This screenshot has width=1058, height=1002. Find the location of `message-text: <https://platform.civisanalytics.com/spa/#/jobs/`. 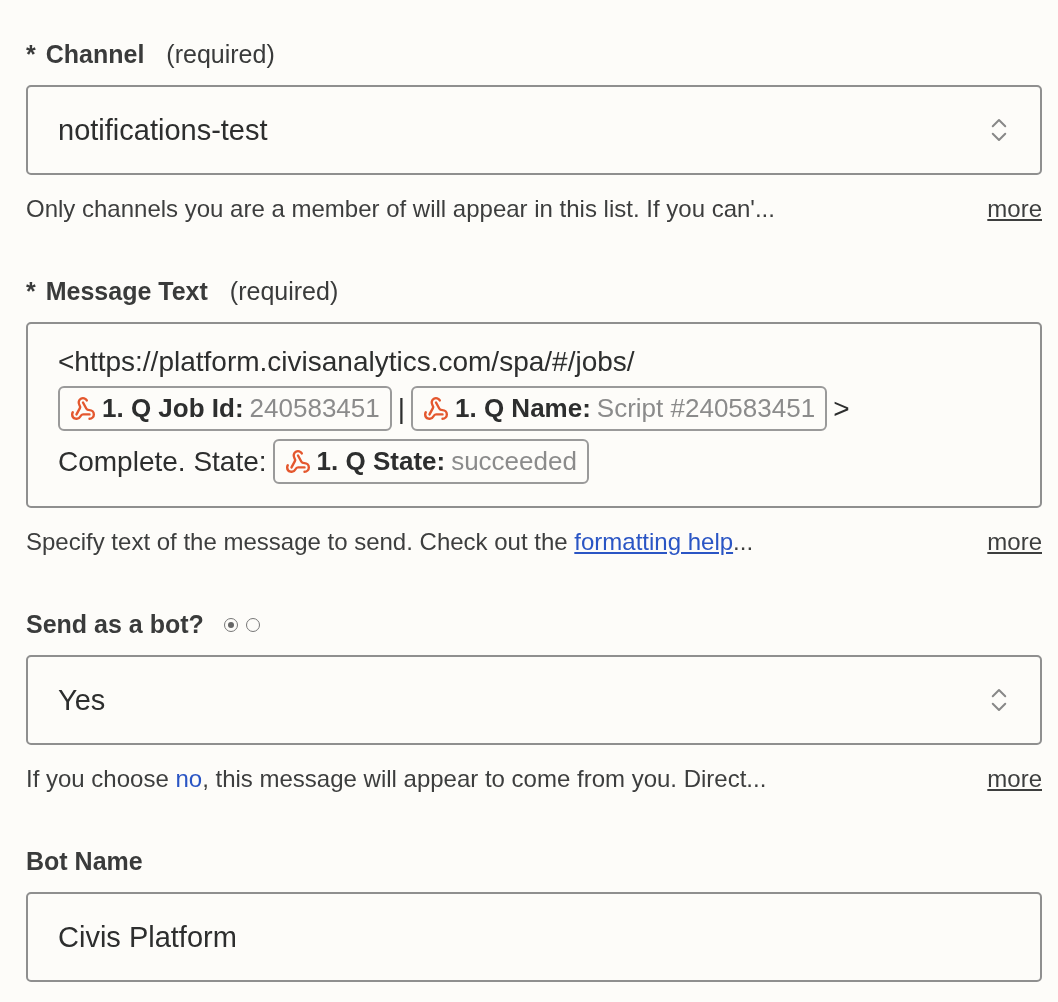

message-text: <https://platform.civisanalytics.com/spa/#/jobs/ is located at coordinates (346, 362).